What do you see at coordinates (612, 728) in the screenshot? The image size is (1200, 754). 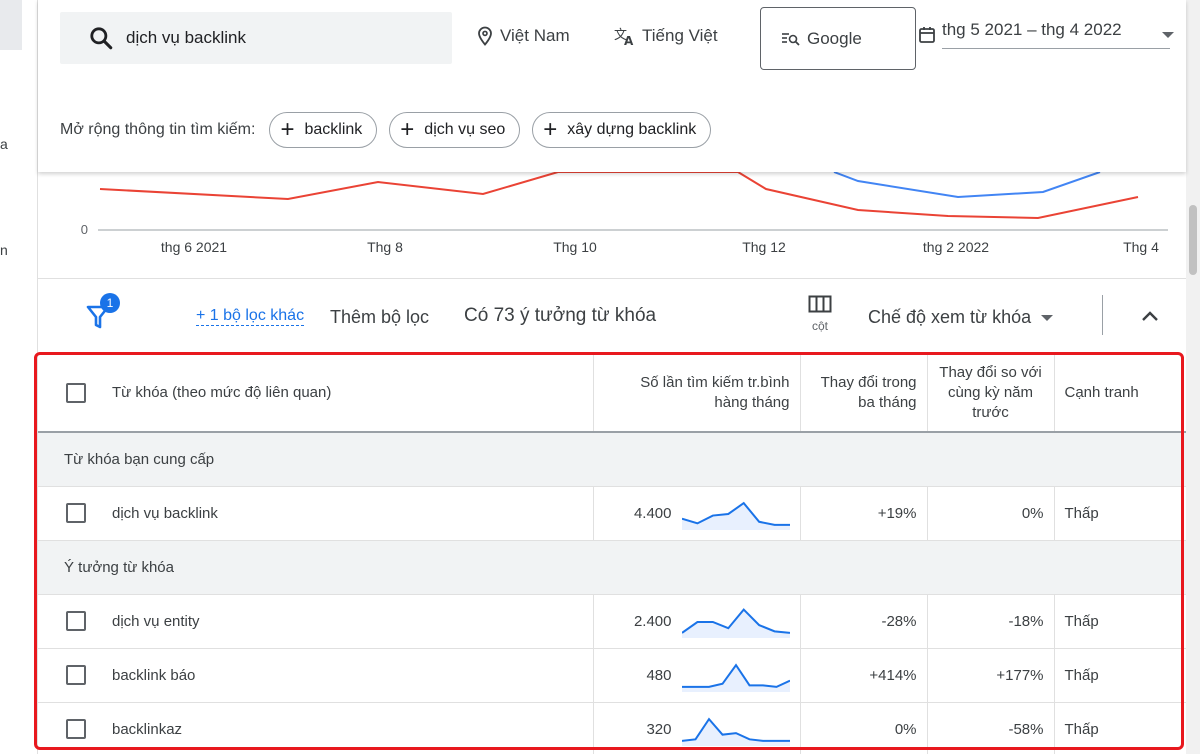 I see `table-row: backlinkaz 320 0% -58% Thấp` at bounding box center [612, 728].